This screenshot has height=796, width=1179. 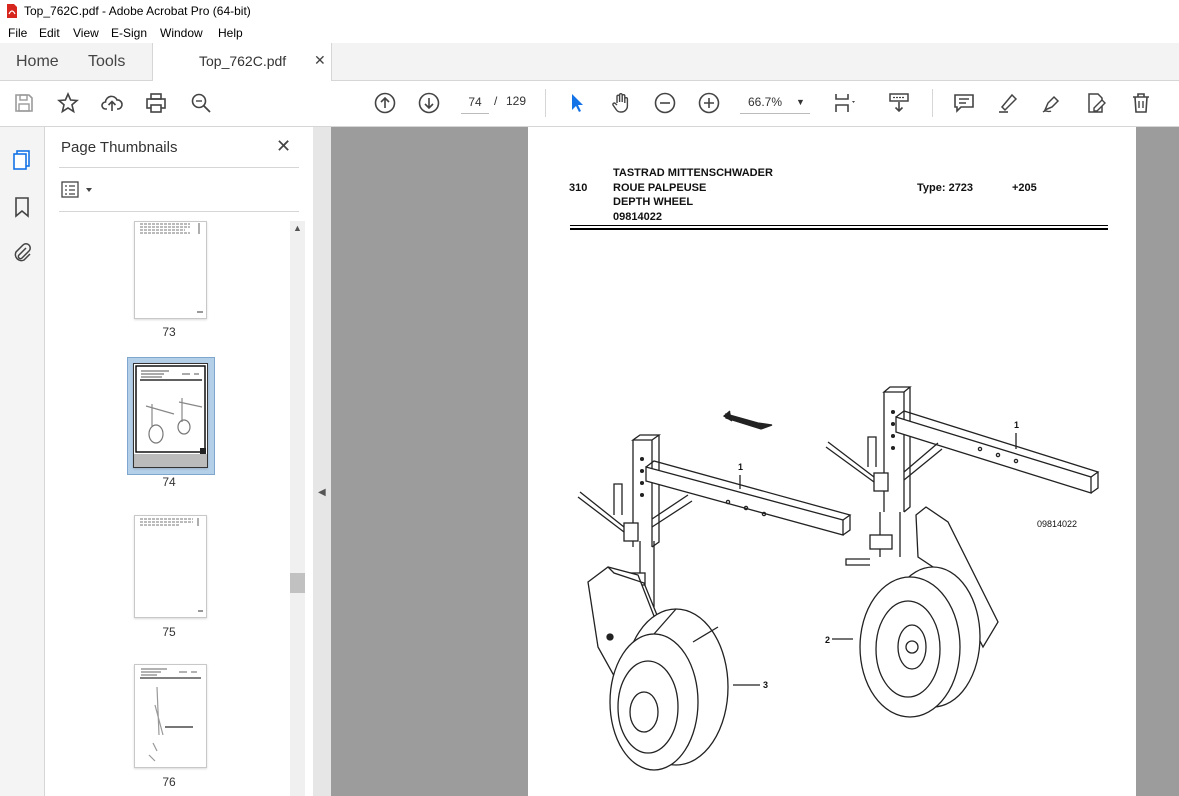 What do you see at coordinates (112, 103) in the screenshot?
I see `cloud-upload-icon` at bounding box center [112, 103].